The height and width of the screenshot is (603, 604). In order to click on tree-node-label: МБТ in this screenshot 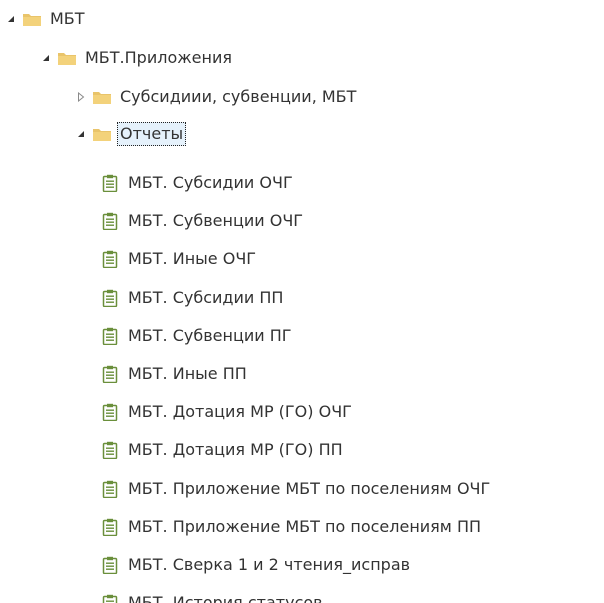, I will do `click(67, 18)`.